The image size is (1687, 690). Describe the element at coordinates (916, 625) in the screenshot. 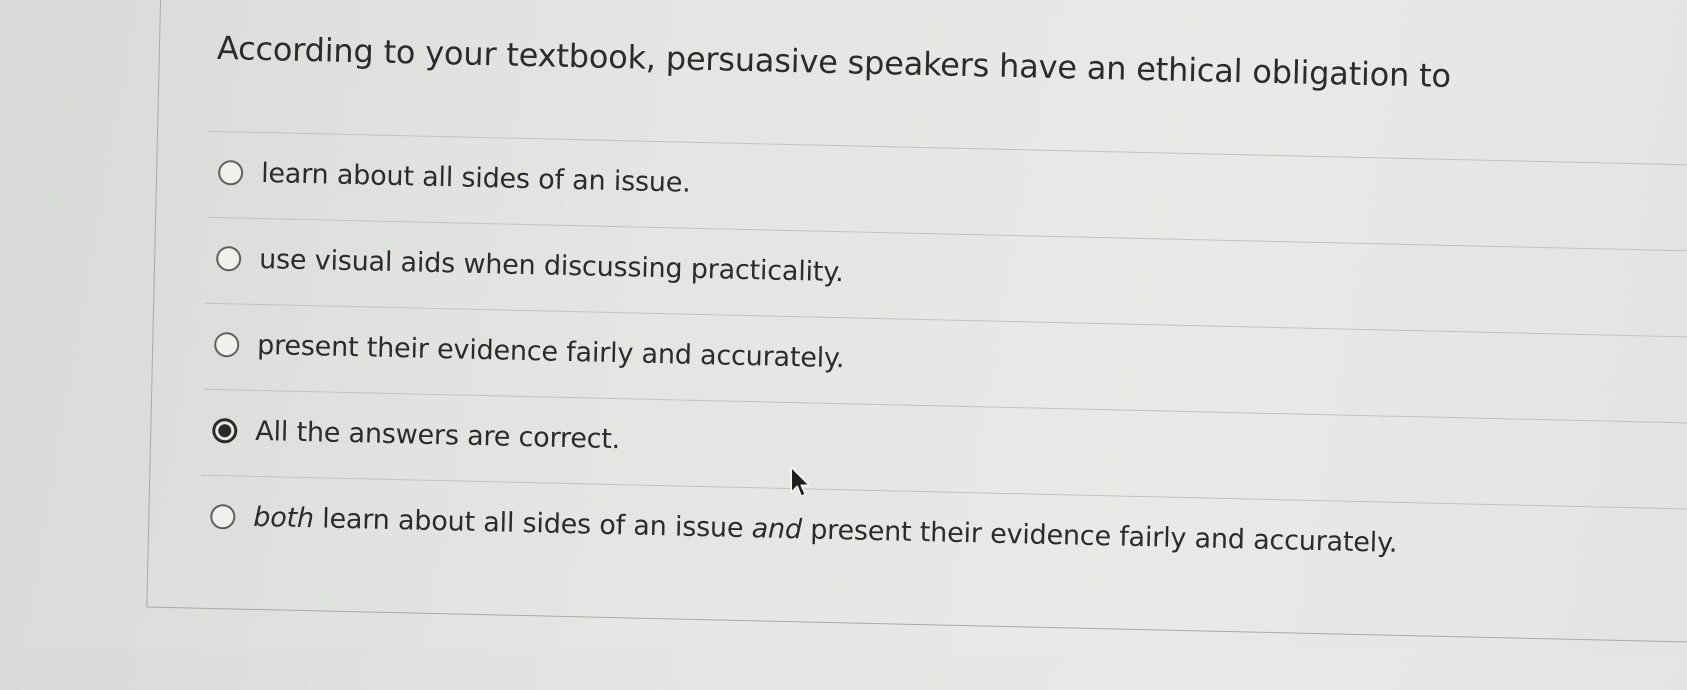

I see `question-card-bottom-border` at that location.